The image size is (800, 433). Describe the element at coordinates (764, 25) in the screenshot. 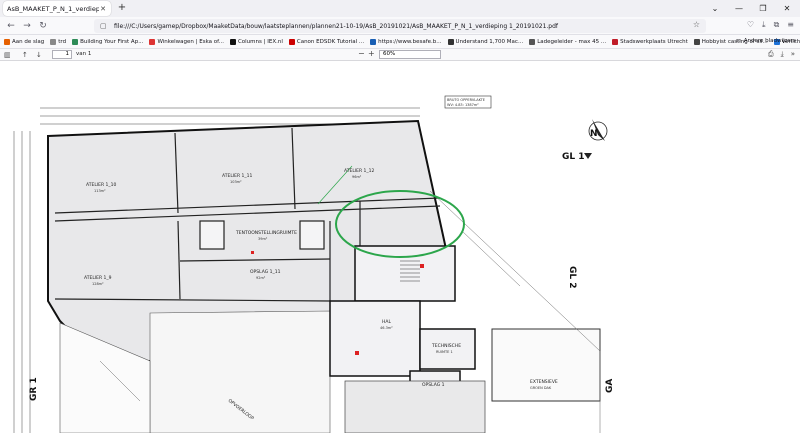

I see `downloads-icon: ⤓` at that location.